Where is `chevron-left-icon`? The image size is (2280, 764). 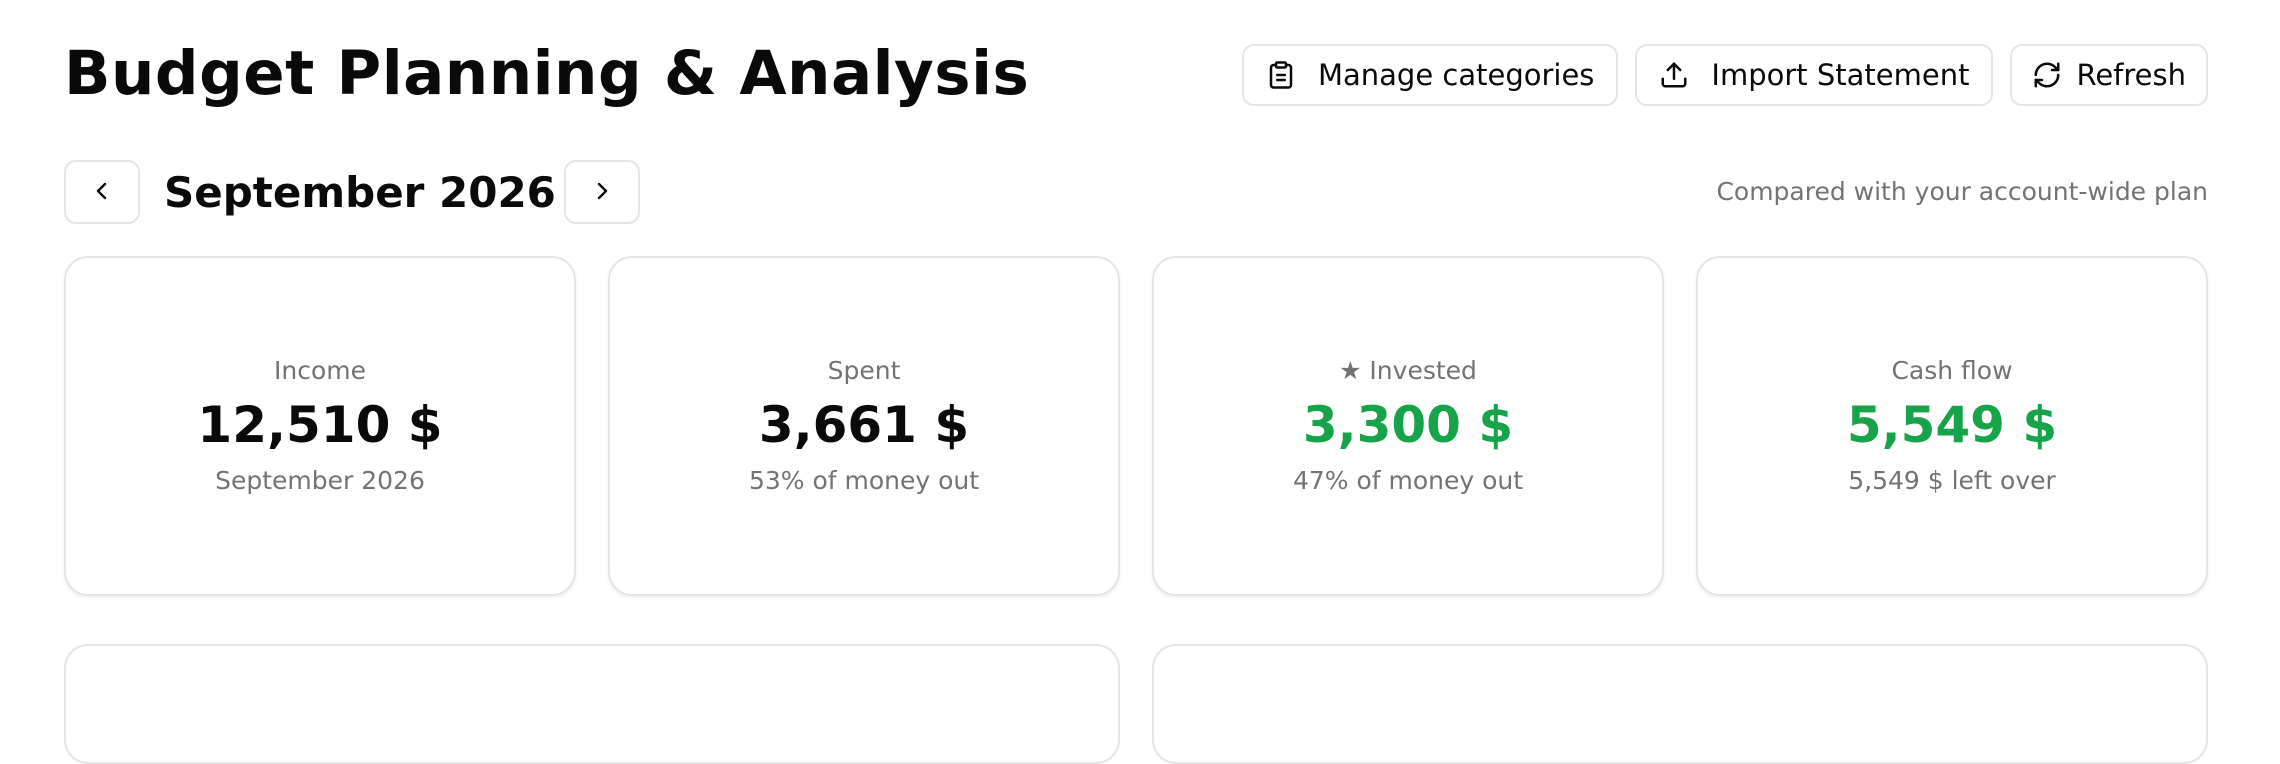
chevron-left-icon is located at coordinates (102, 192).